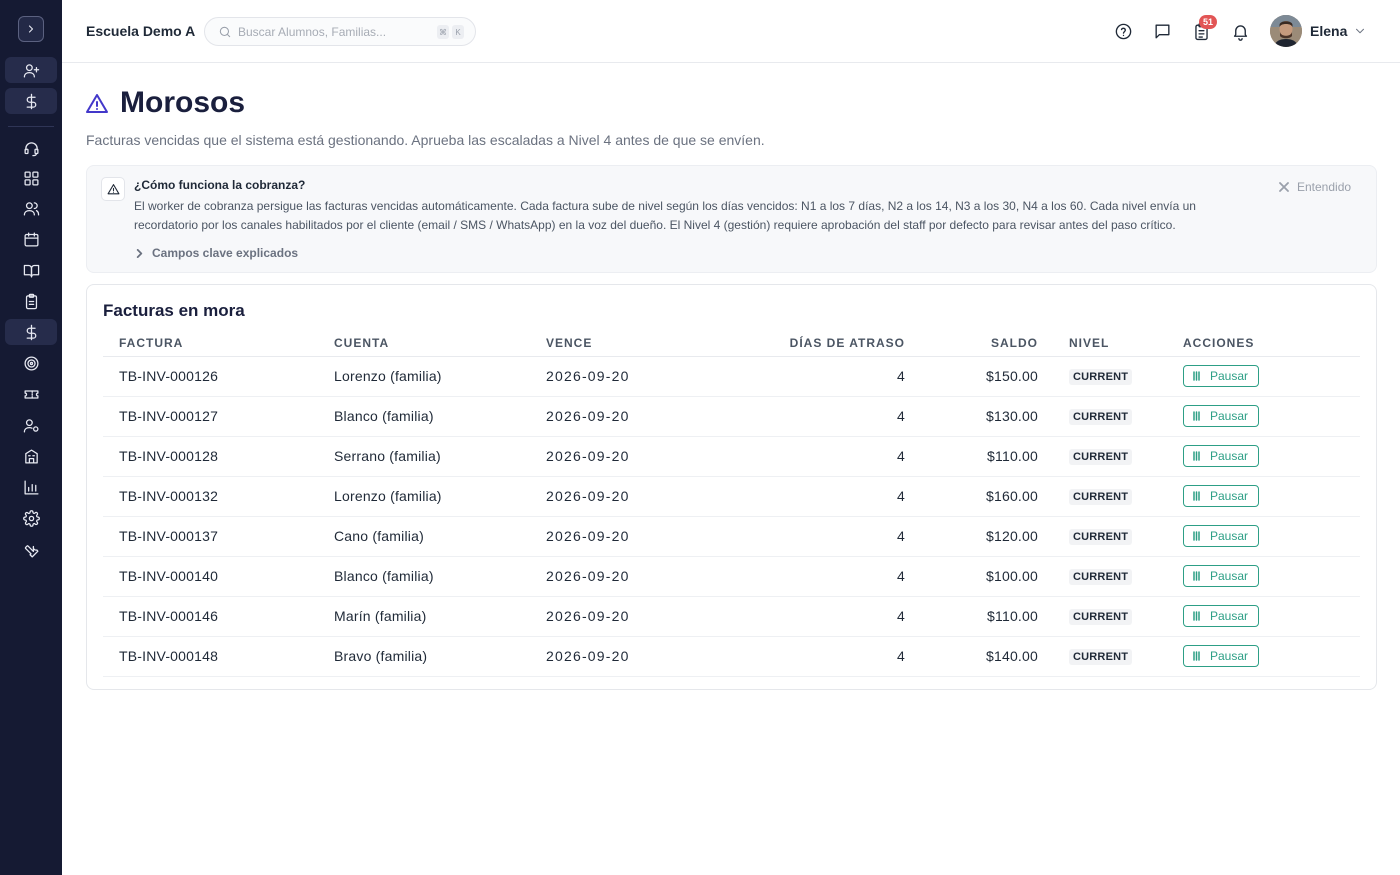 The height and width of the screenshot is (875, 1400). Describe the element at coordinates (31, 518) in the screenshot. I see `sidebar-item-settings` at that location.